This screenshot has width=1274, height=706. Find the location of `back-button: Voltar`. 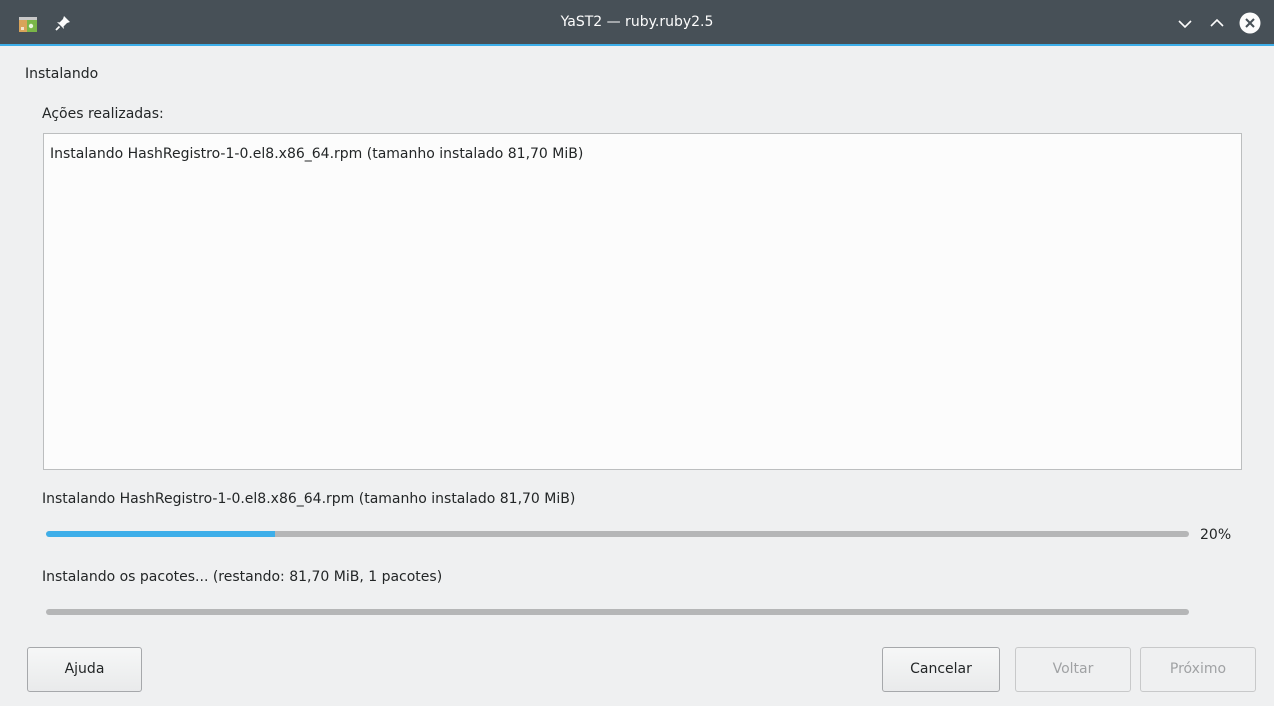

back-button: Voltar is located at coordinates (1073, 669).